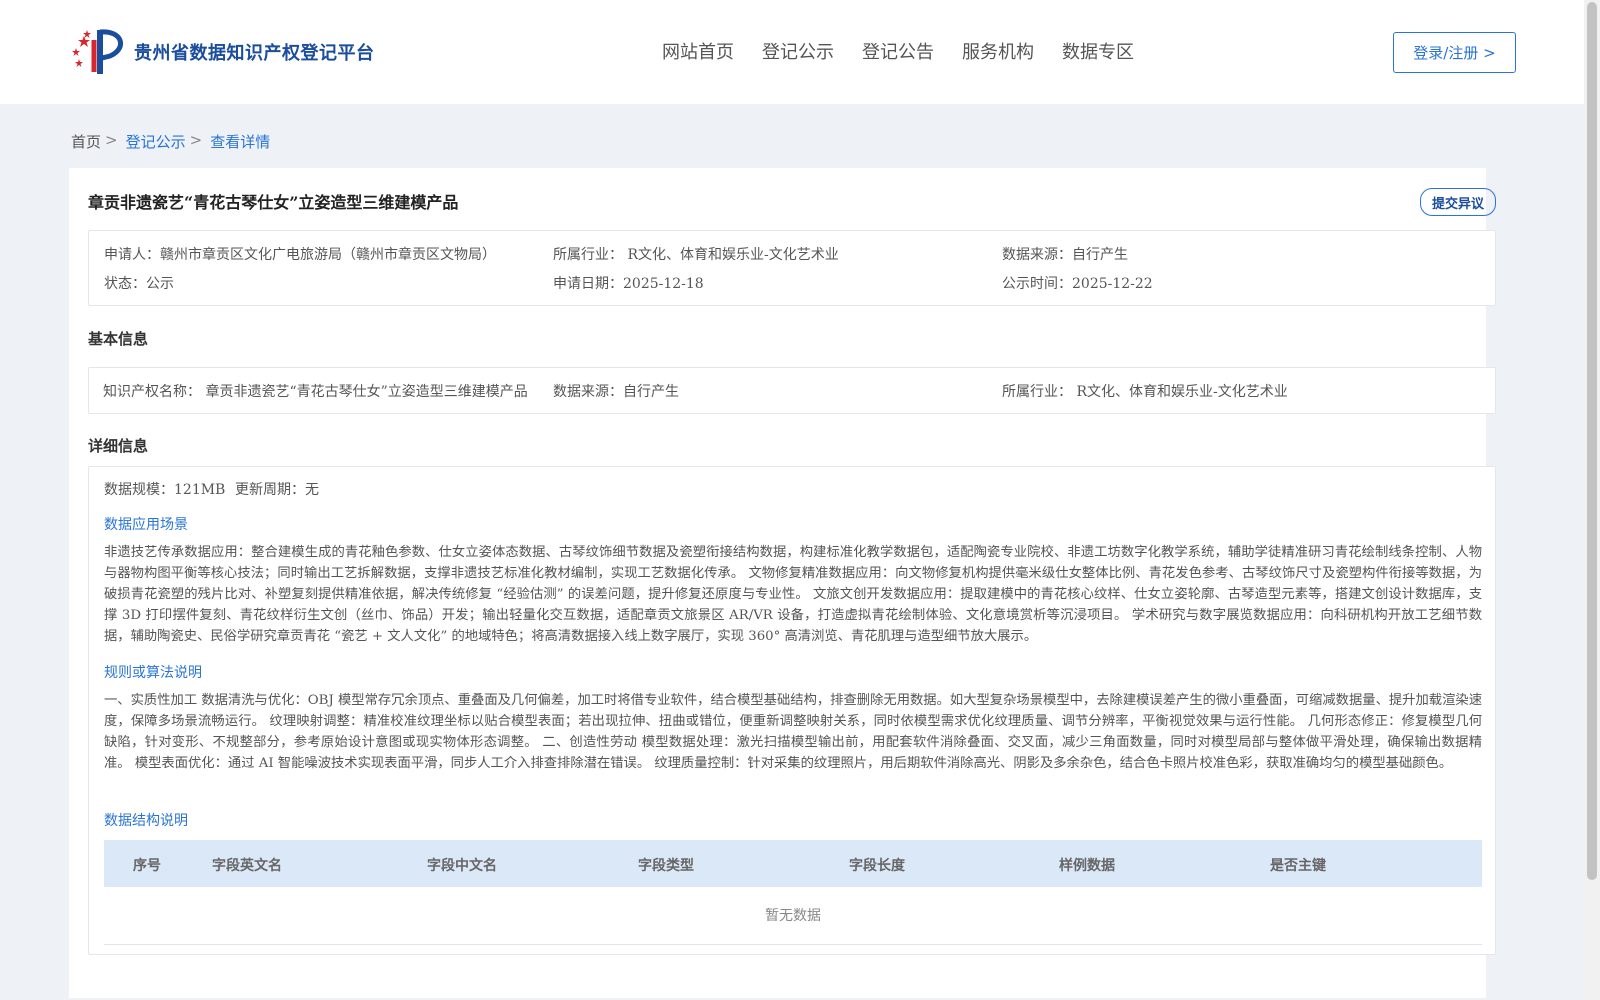  What do you see at coordinates (315, 392) in the screenshot?
I see `ip-name-text: 知识产权名称： 章贡非遗瓷艺“青花古琴仕女”立姿造型三维建模产品` at bounding box center [315, 392].